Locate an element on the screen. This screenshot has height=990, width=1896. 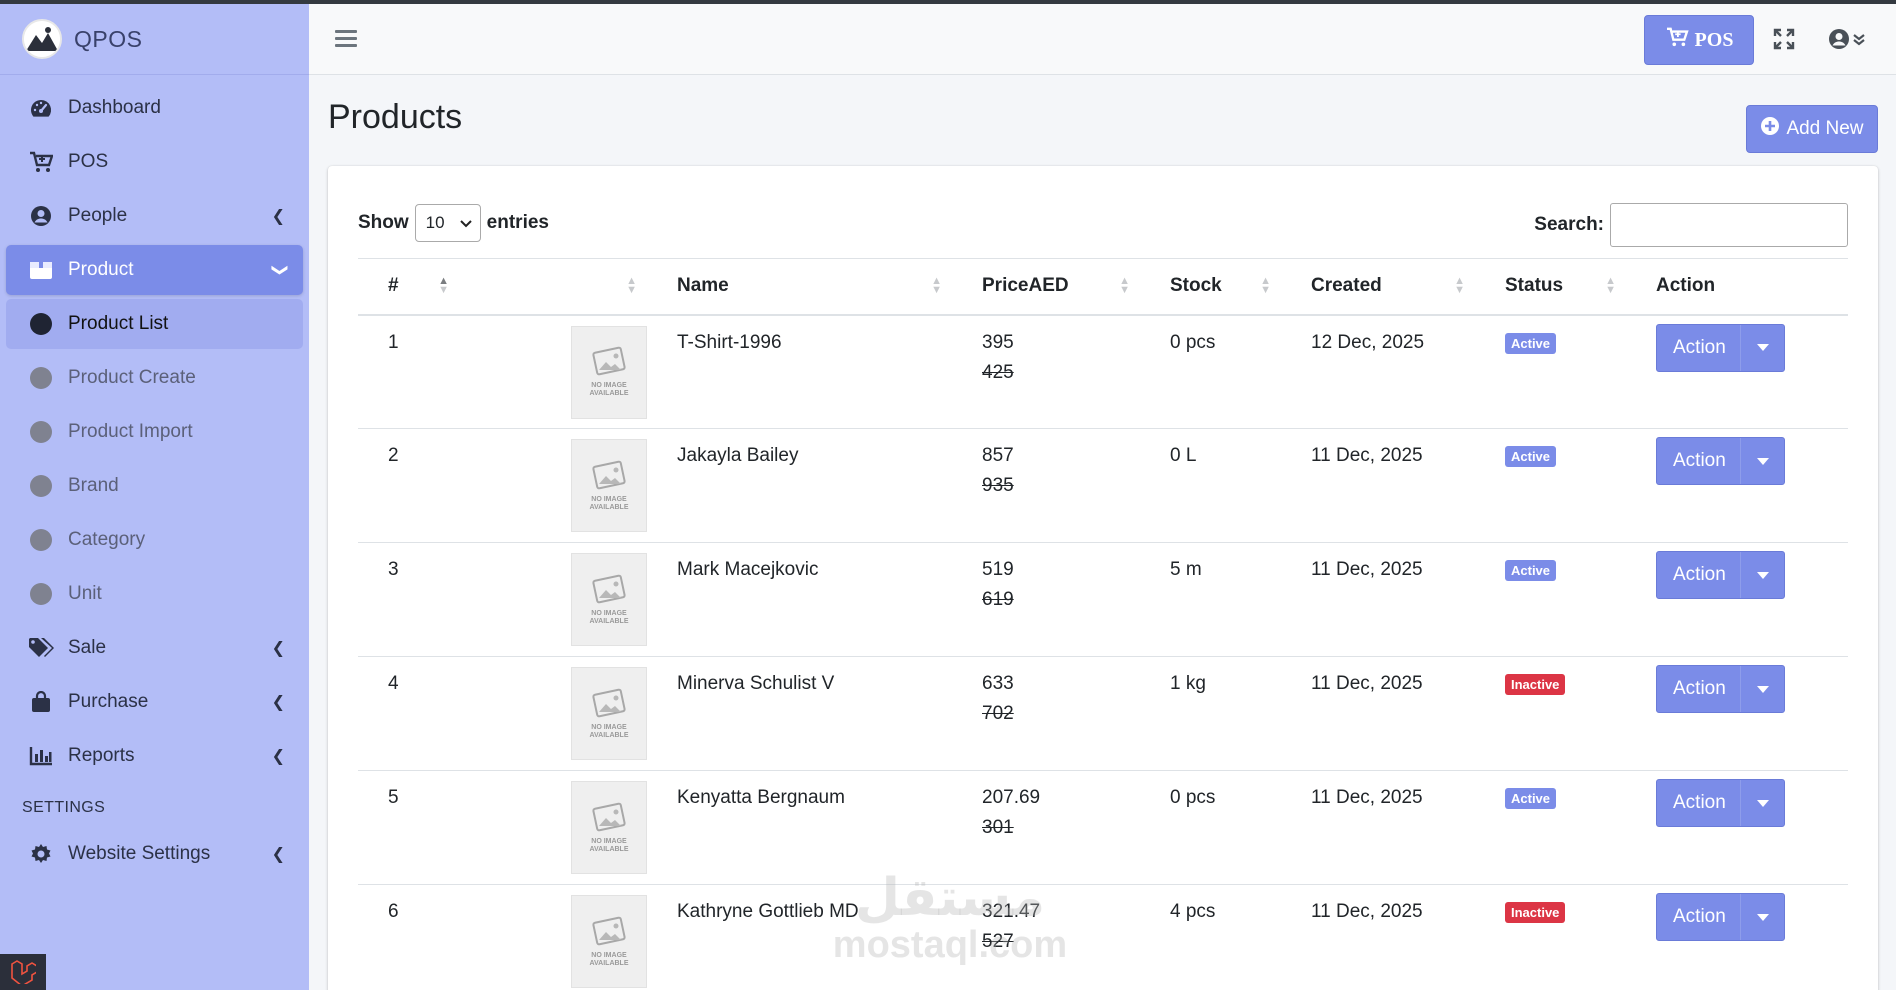
sidebar-item-purchase: Purchase ❮ is located at coordinates (154, 702).